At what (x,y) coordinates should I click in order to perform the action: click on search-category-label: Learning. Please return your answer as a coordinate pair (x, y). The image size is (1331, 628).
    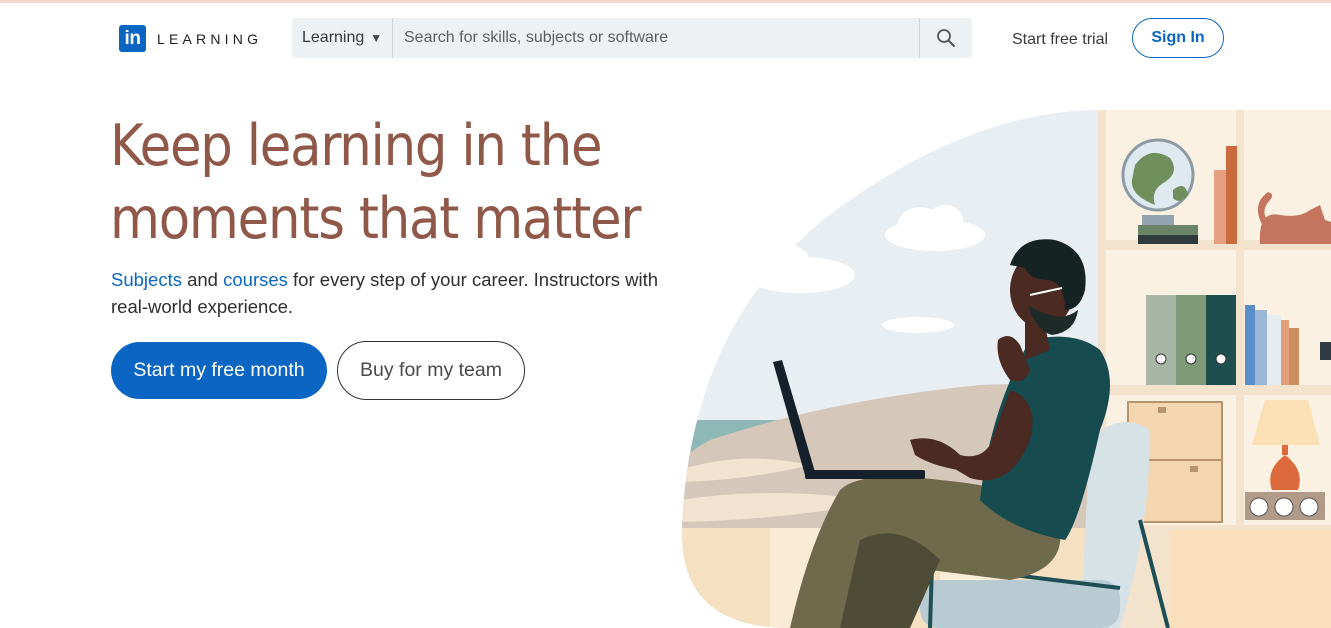
    Looking at the image, I should click on (333, 37).